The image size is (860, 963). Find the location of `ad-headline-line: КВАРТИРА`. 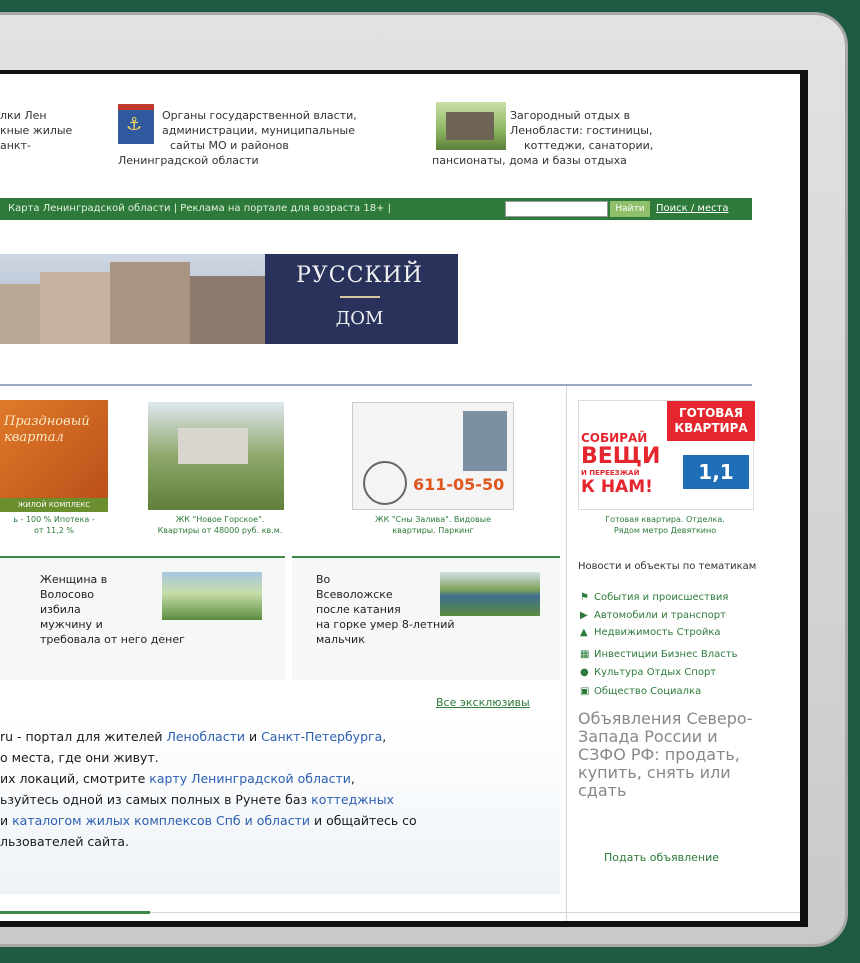

ad-headline-line: КВАРТИРА is located at coordinates (711, 428).